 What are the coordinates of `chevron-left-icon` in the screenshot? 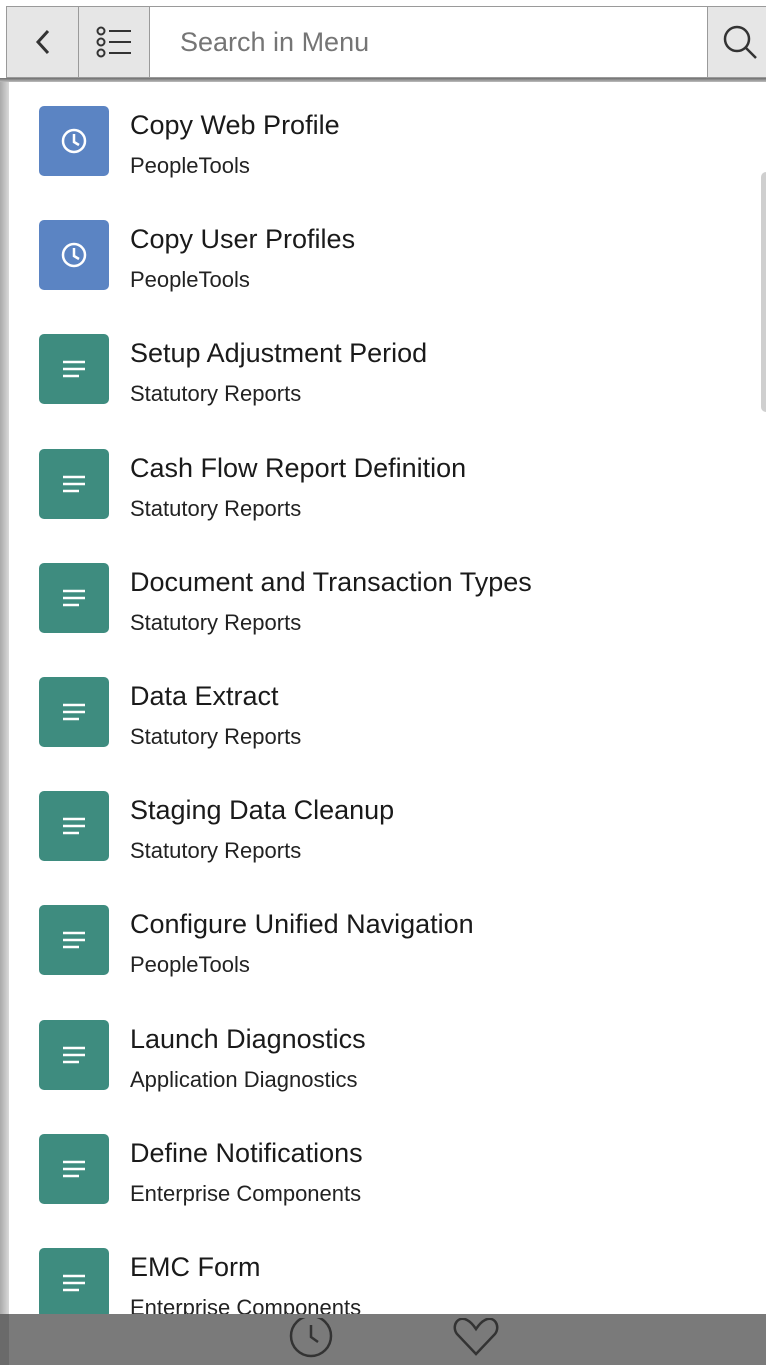 It's located at (42, 42).